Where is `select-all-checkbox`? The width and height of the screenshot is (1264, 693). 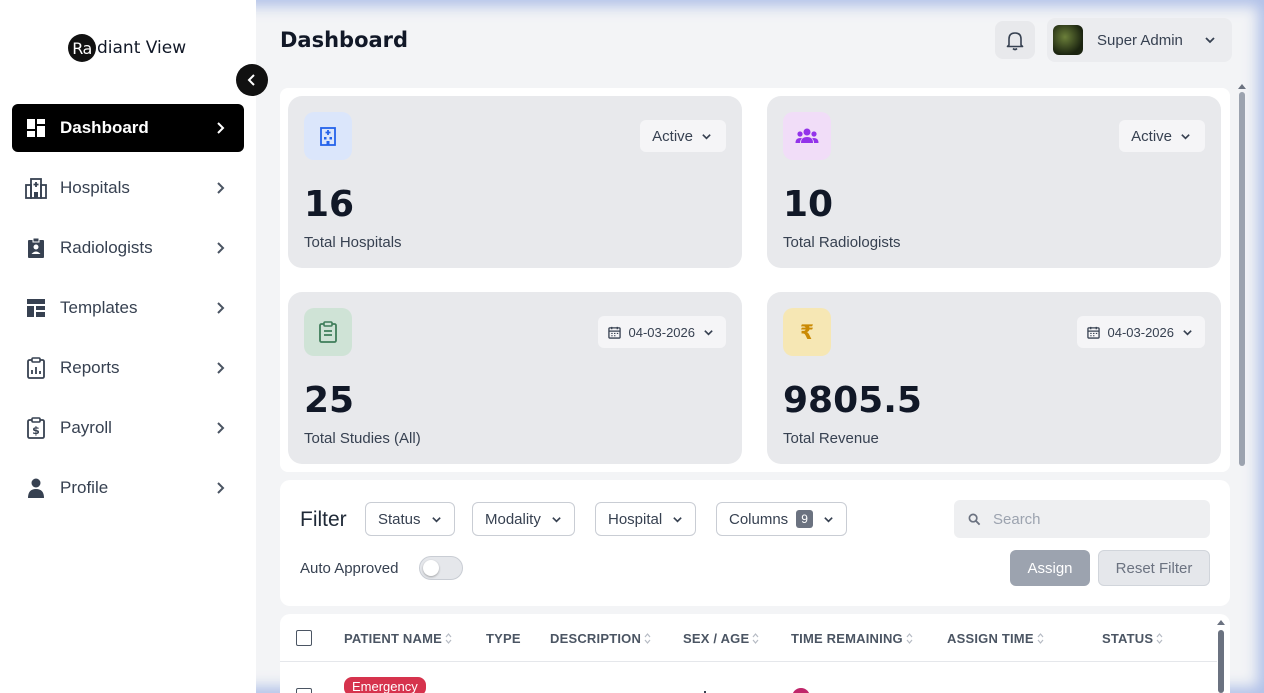 select-all-checkbox is located at coordinates (304, 638).